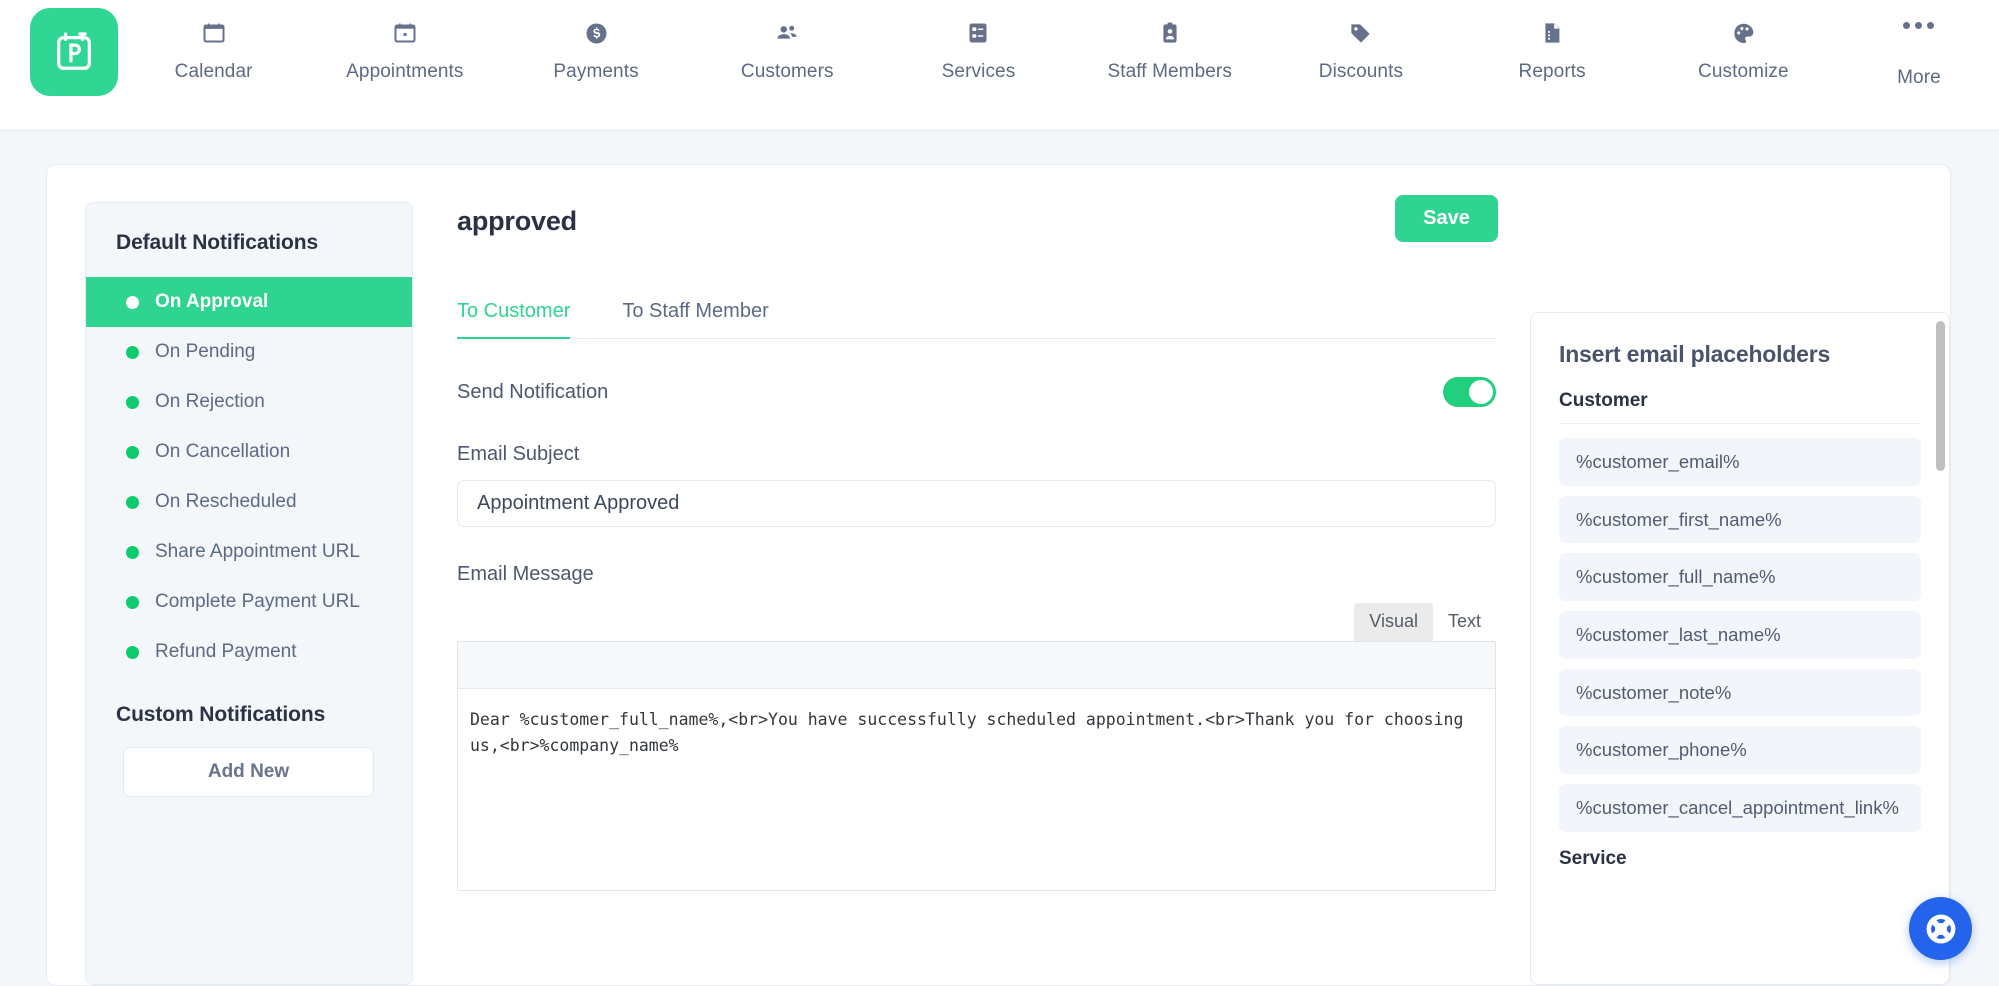 This screenshot has height=986, width=1999. I want to click on nav-item-label: More, so click(1919, 77).